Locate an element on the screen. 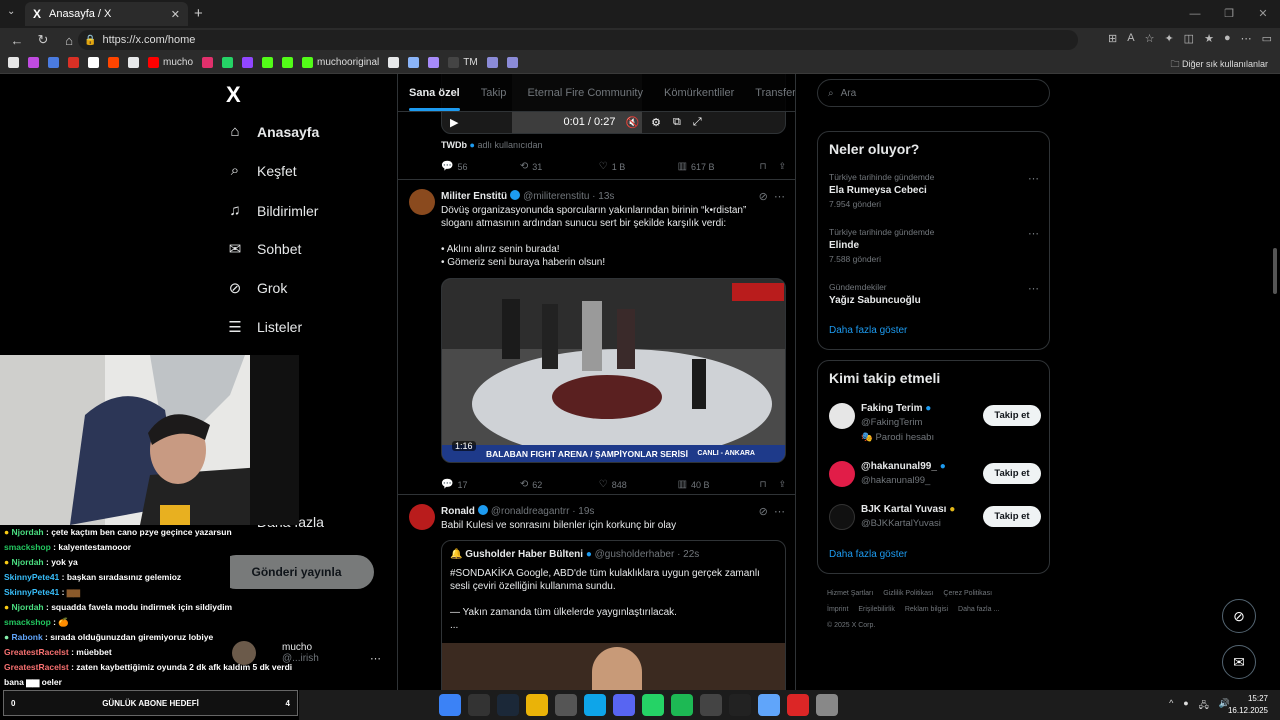  reply-button: 💬 17 is located at coordinates (480, 484).